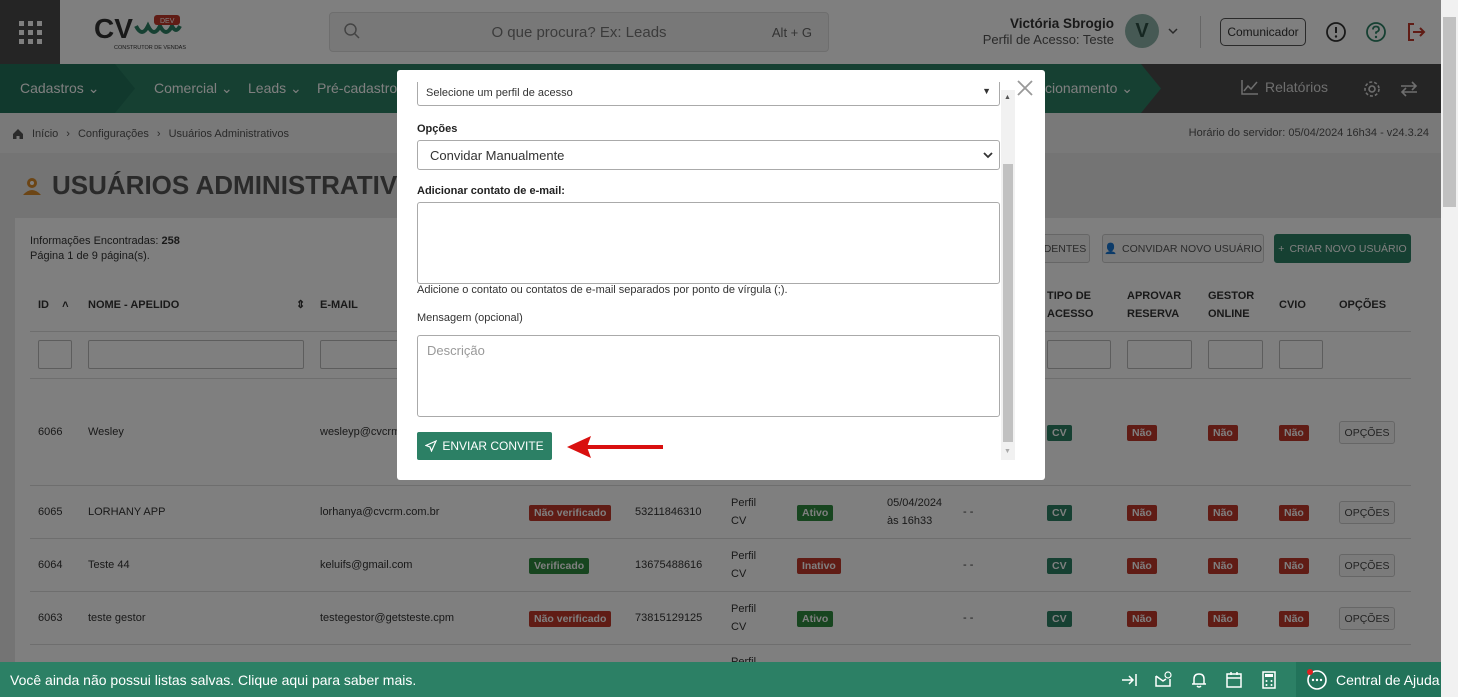  Describe the element at coordinates (1234, 680) in the screenshot. I see `calendar-icon` at that location.